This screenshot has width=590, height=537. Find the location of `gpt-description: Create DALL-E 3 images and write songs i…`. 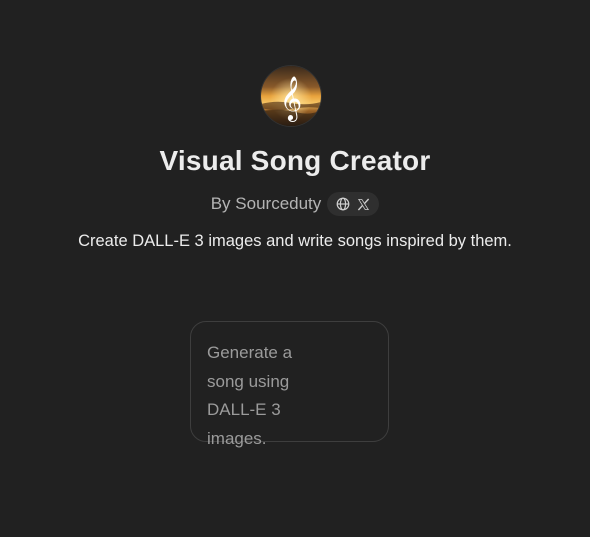

gpt-description: Create DALL-E 3 images and write songs i… is located at coordinates (295, 241).